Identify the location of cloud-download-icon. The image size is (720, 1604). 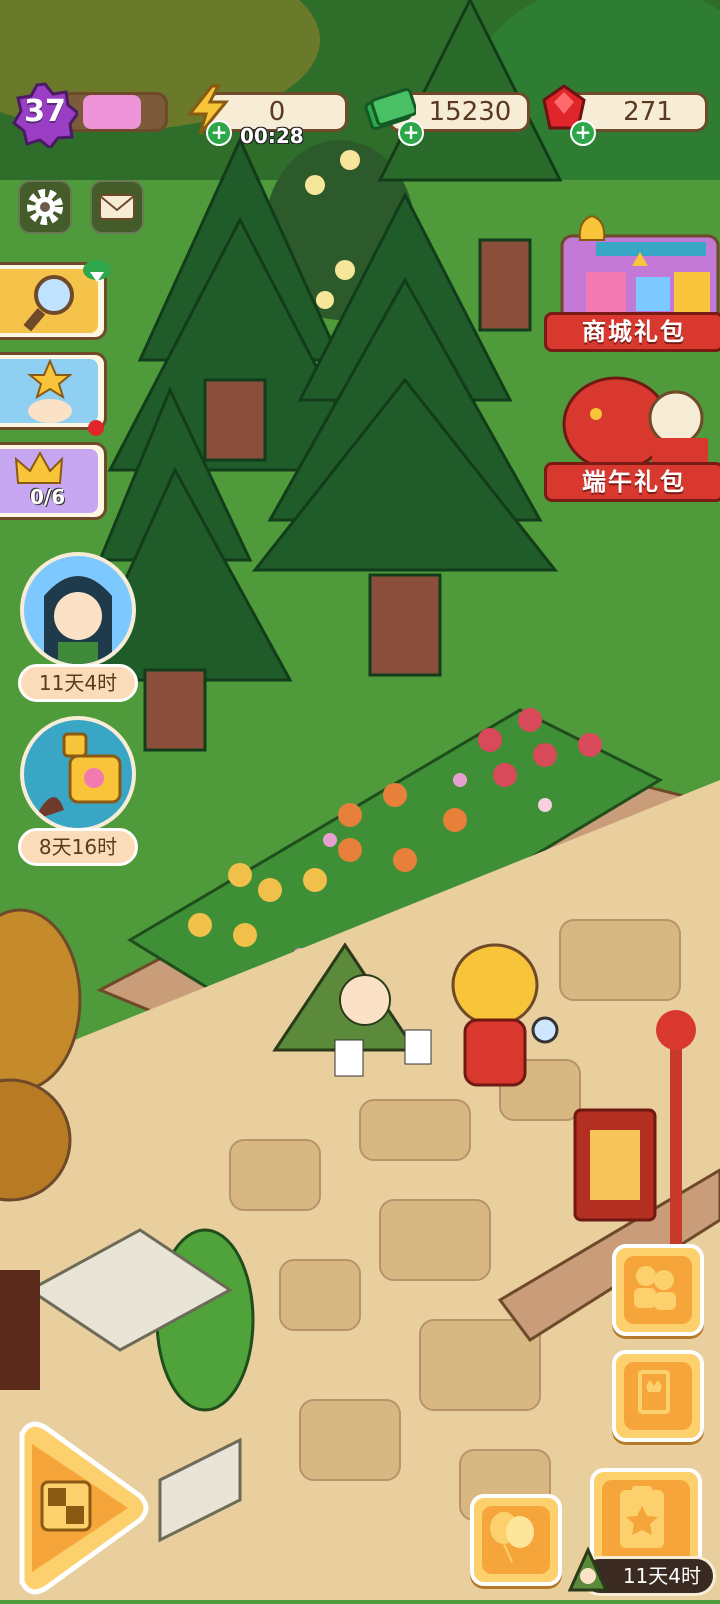
(97, 271).